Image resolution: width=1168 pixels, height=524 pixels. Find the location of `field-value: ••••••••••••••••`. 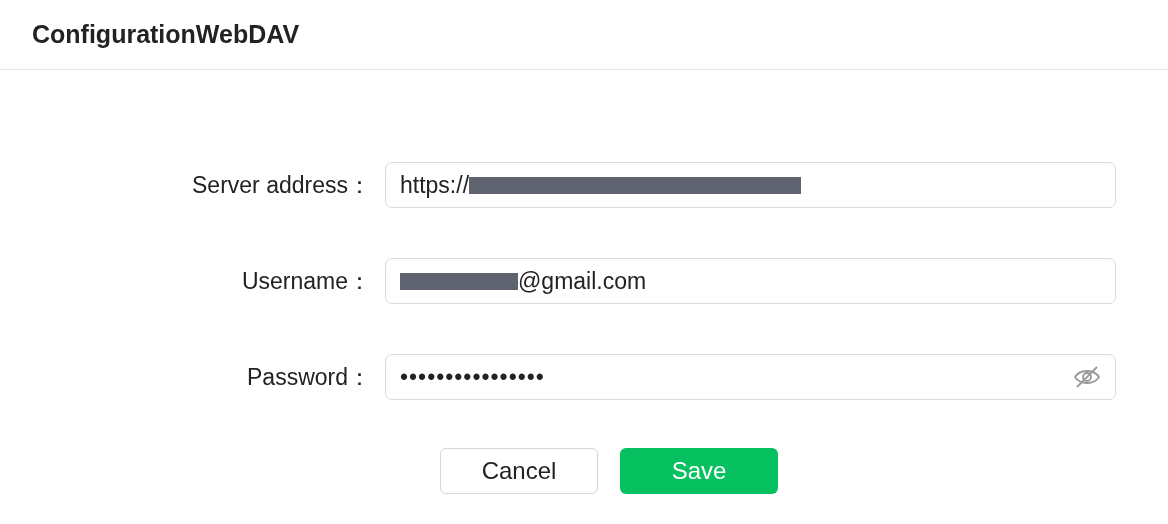

field-value: •••••••••••••••• is located at coordinates (472, 377).